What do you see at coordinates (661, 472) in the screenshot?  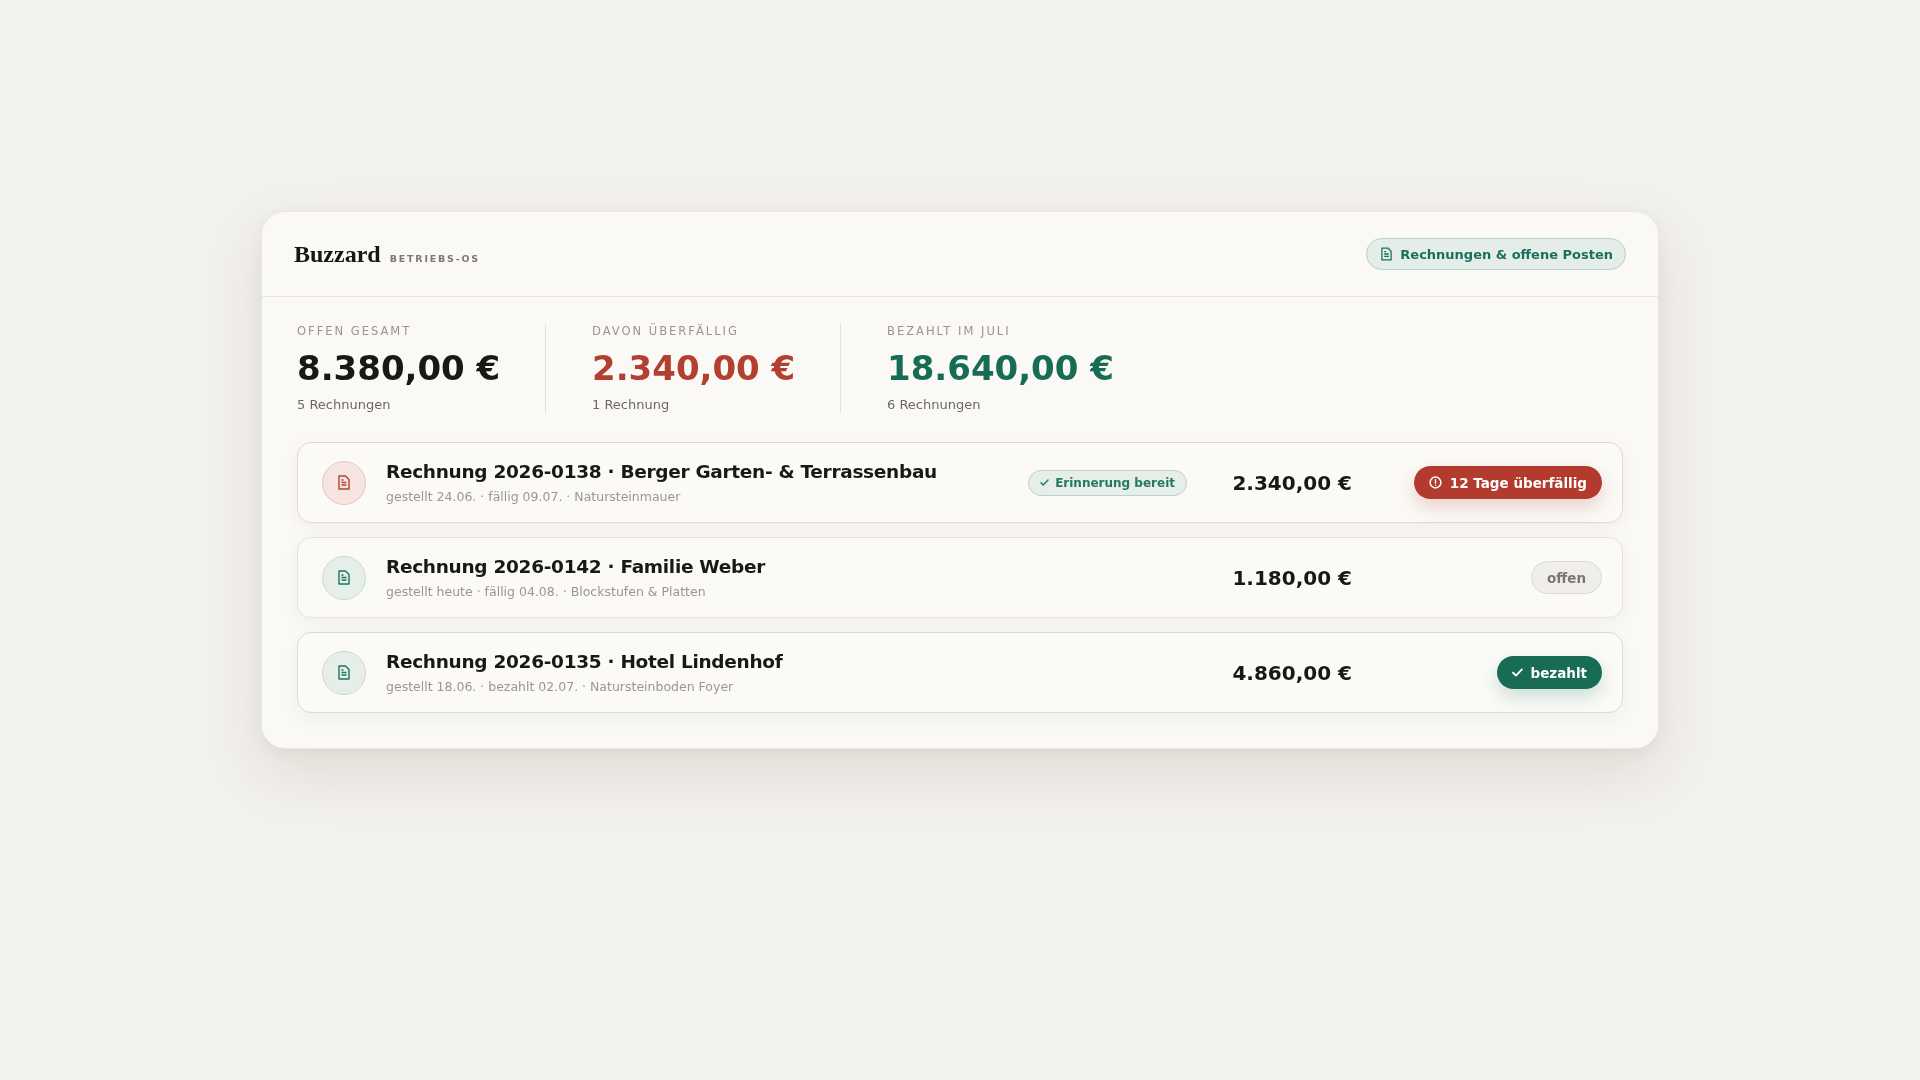 I see `invoice-title: Rechnung 2026-0138 · Berger Garten- & Terrassenbau` at bounding box center [661, 472].